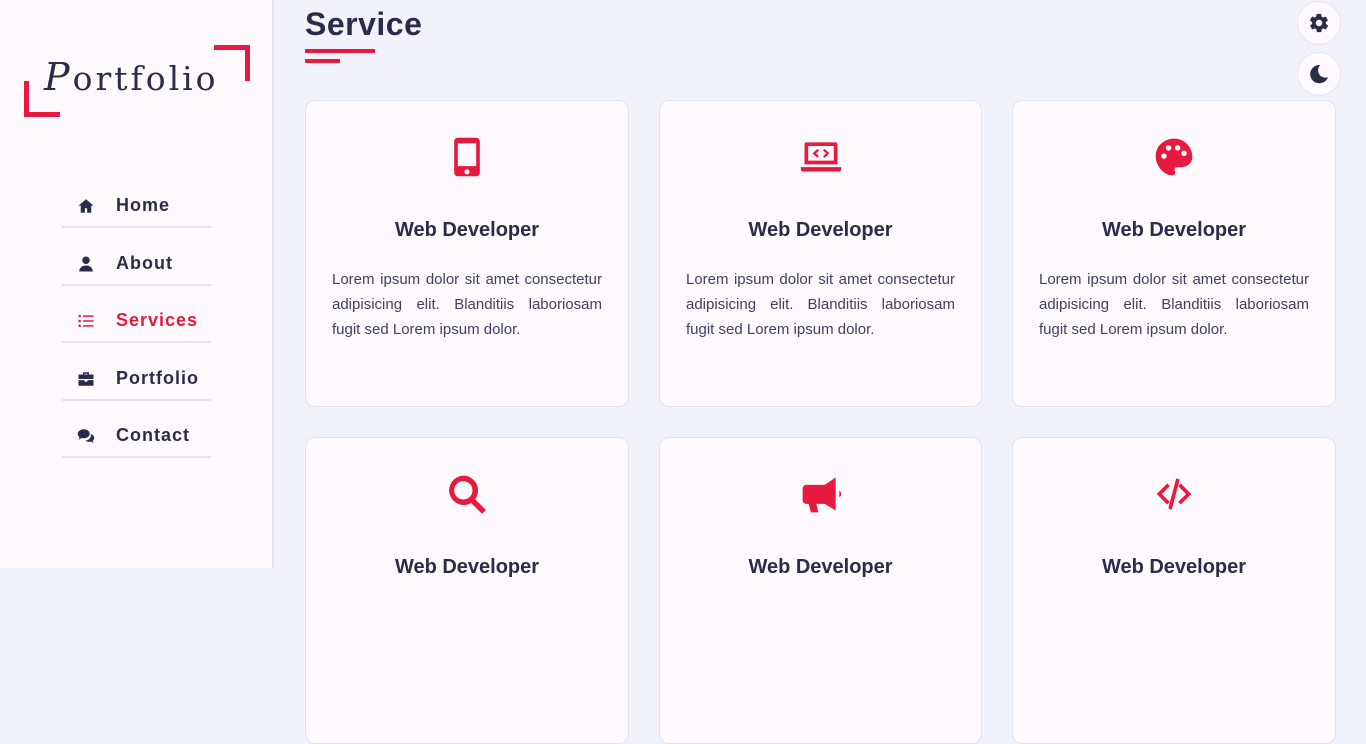  I want to click on gear-icon, so click(1319, 23).